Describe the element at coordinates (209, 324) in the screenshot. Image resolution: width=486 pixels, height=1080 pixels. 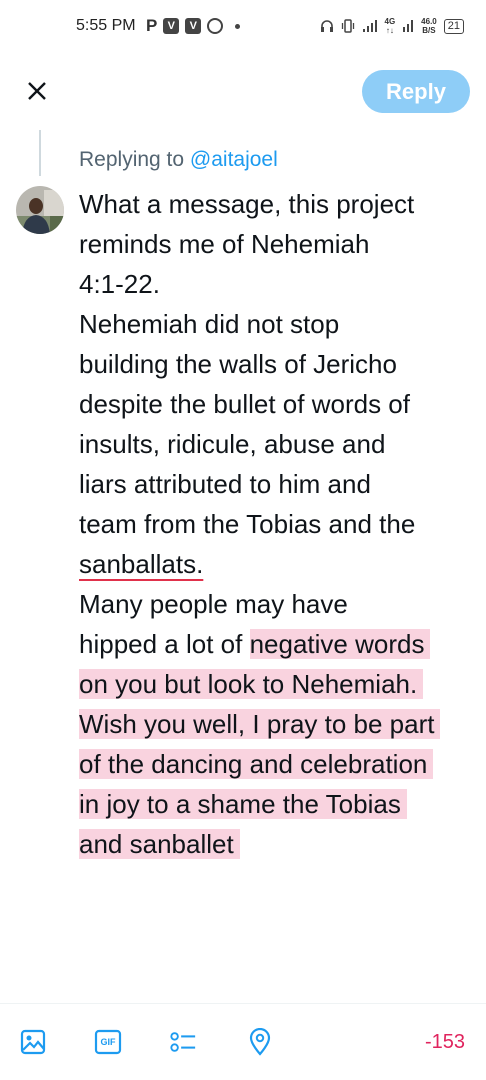
I see `text-line: Nehemiah did not stop` at that location.